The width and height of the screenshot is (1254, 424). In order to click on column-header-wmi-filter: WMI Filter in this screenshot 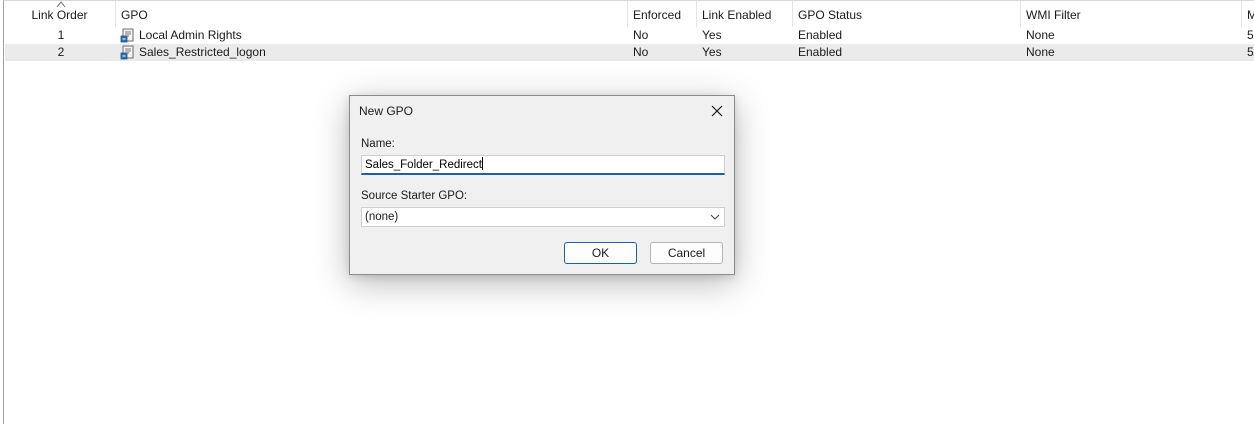, I will do `click(1131, 14)`.